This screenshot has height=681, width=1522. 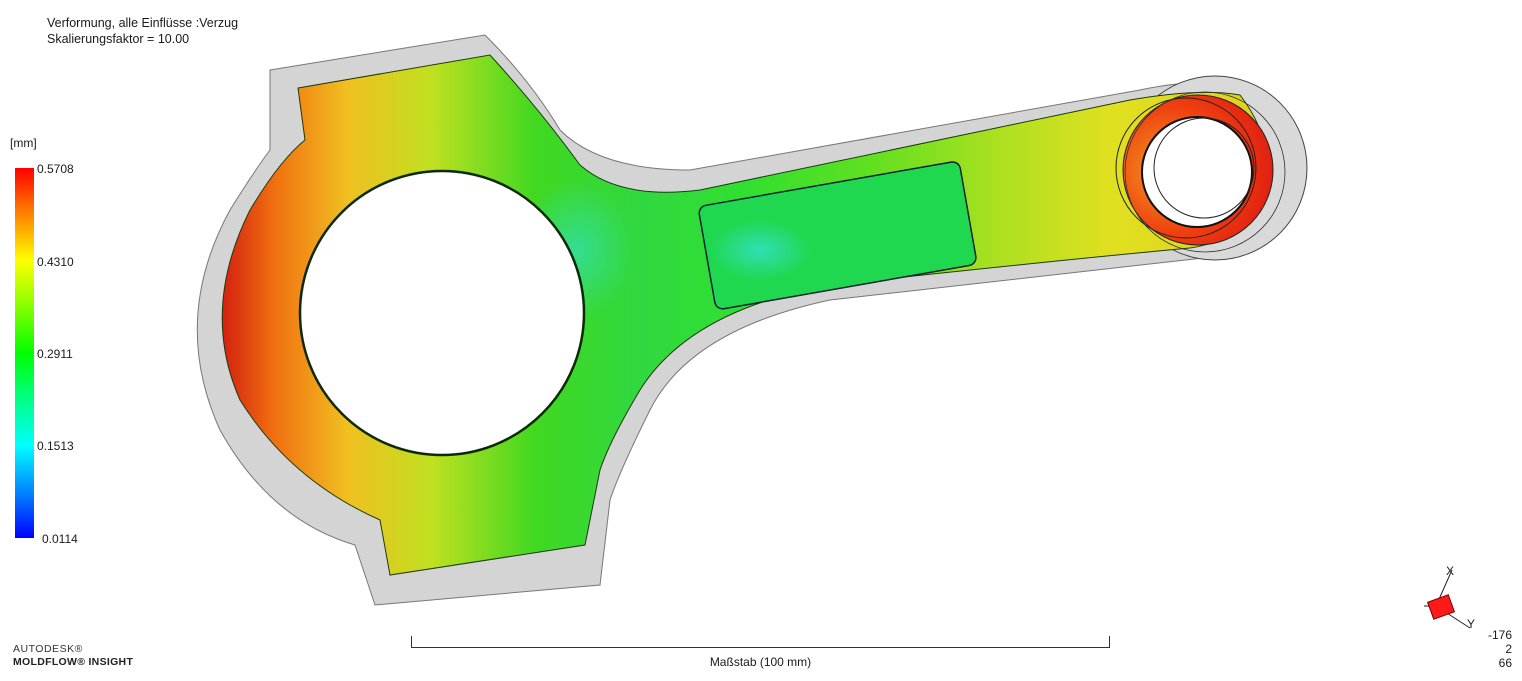 What do you see at coordinates (1471, 623) in the screenshot?
I see `triad-y-label: Y` at bounding box center [1471, 623].